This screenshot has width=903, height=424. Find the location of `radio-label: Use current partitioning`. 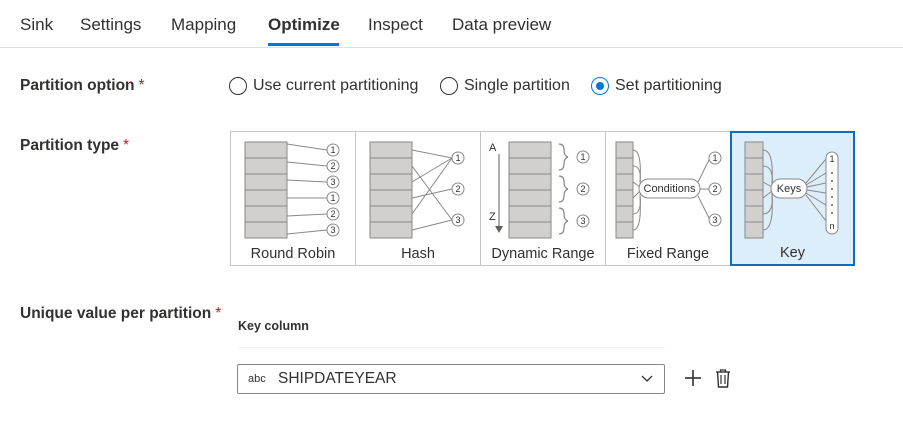

radio-label: Use current partitioning is located at coordinates (336, 85).